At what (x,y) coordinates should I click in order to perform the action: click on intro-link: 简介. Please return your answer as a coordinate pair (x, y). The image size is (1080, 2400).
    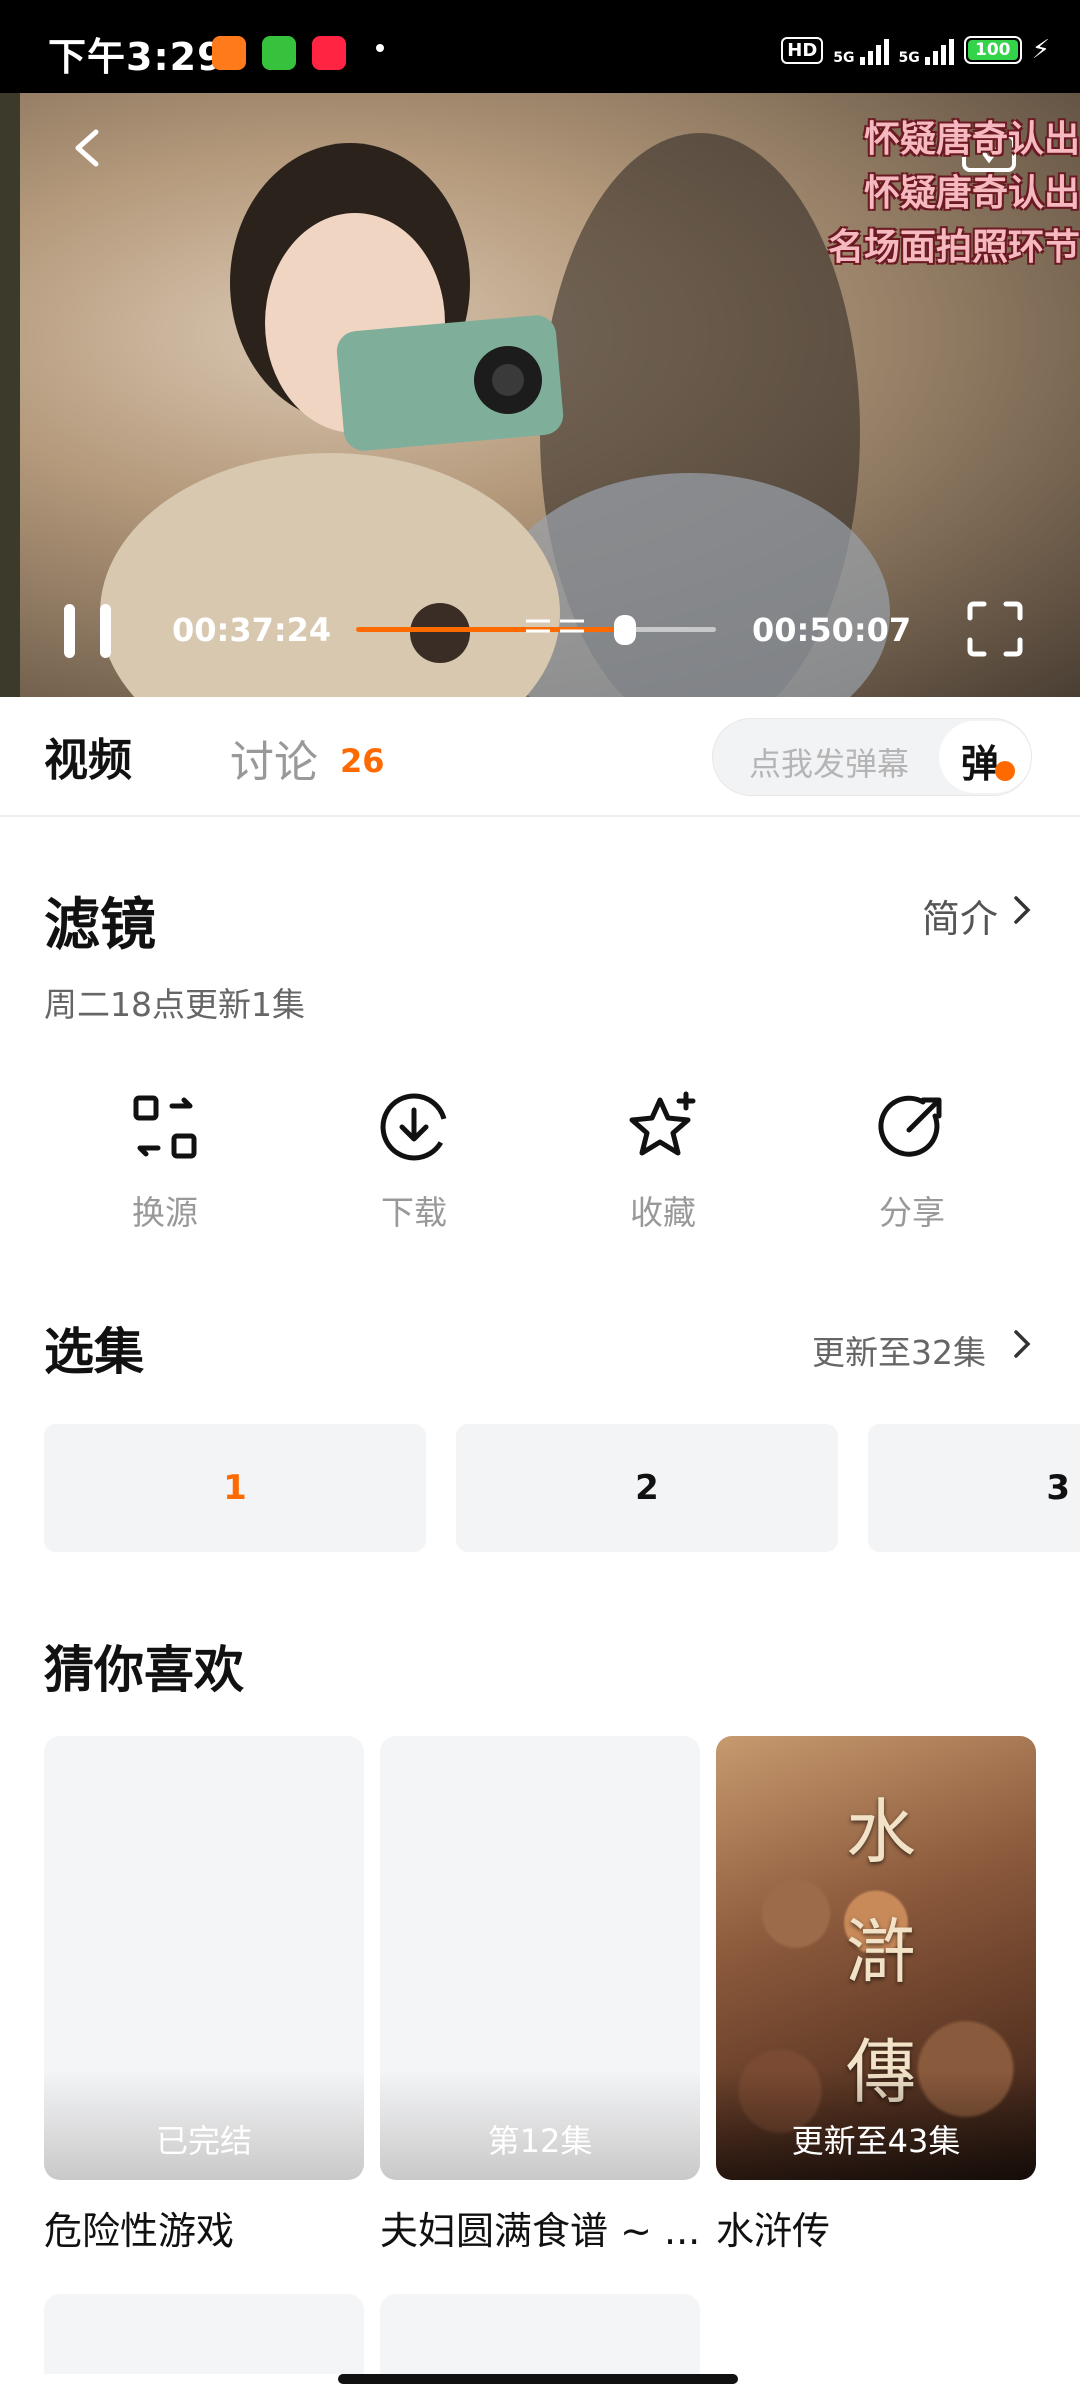
    Looking at the image, I should click on (960, 915).